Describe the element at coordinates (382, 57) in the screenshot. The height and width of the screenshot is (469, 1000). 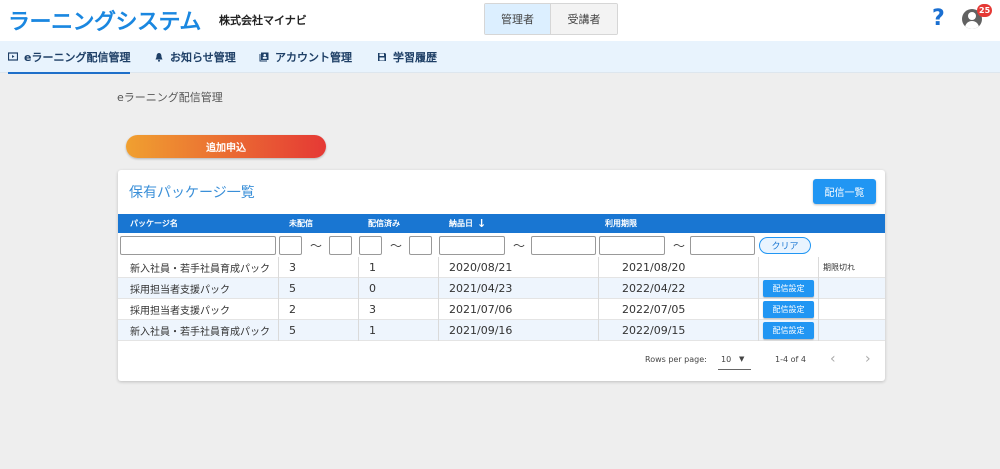
I see `save-icon` at that location.